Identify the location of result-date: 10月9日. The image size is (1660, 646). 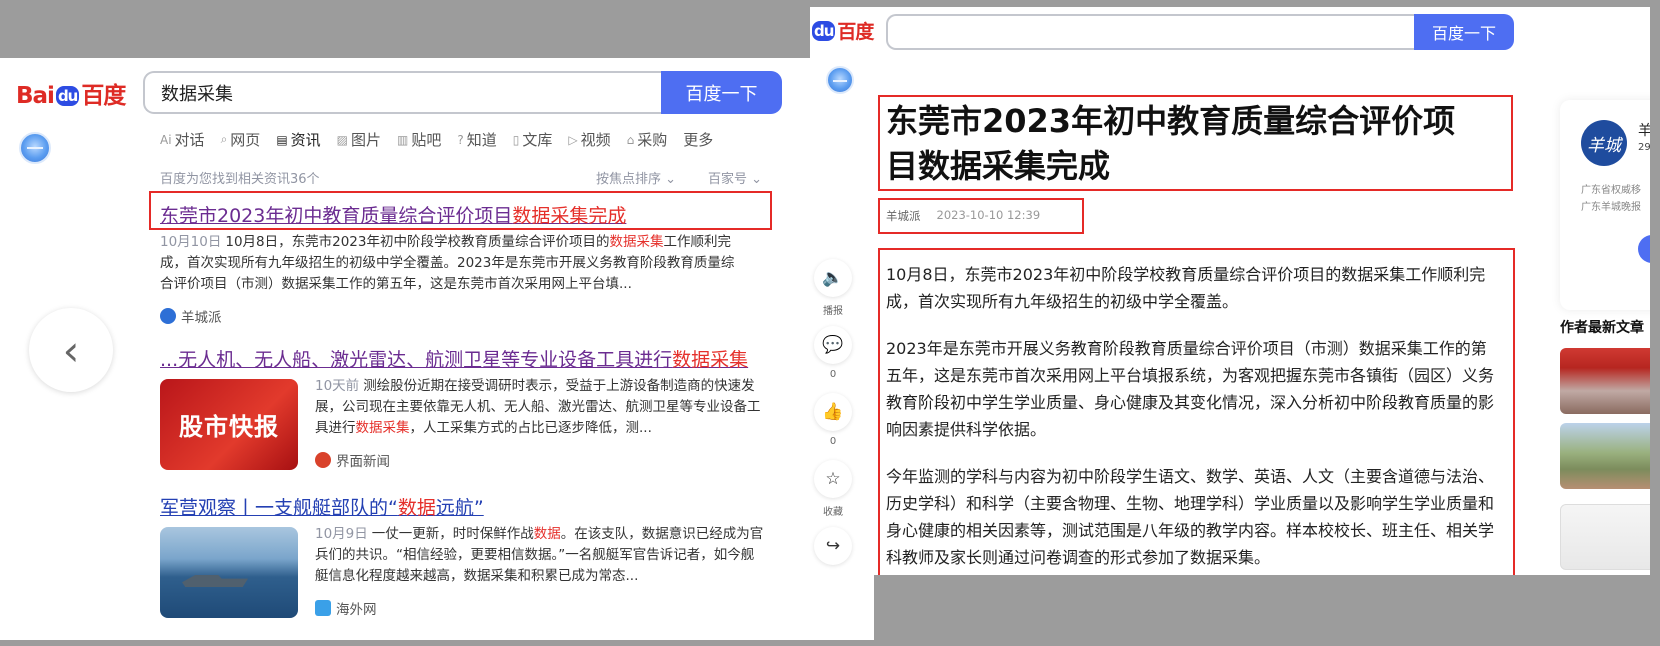
(341, 534).